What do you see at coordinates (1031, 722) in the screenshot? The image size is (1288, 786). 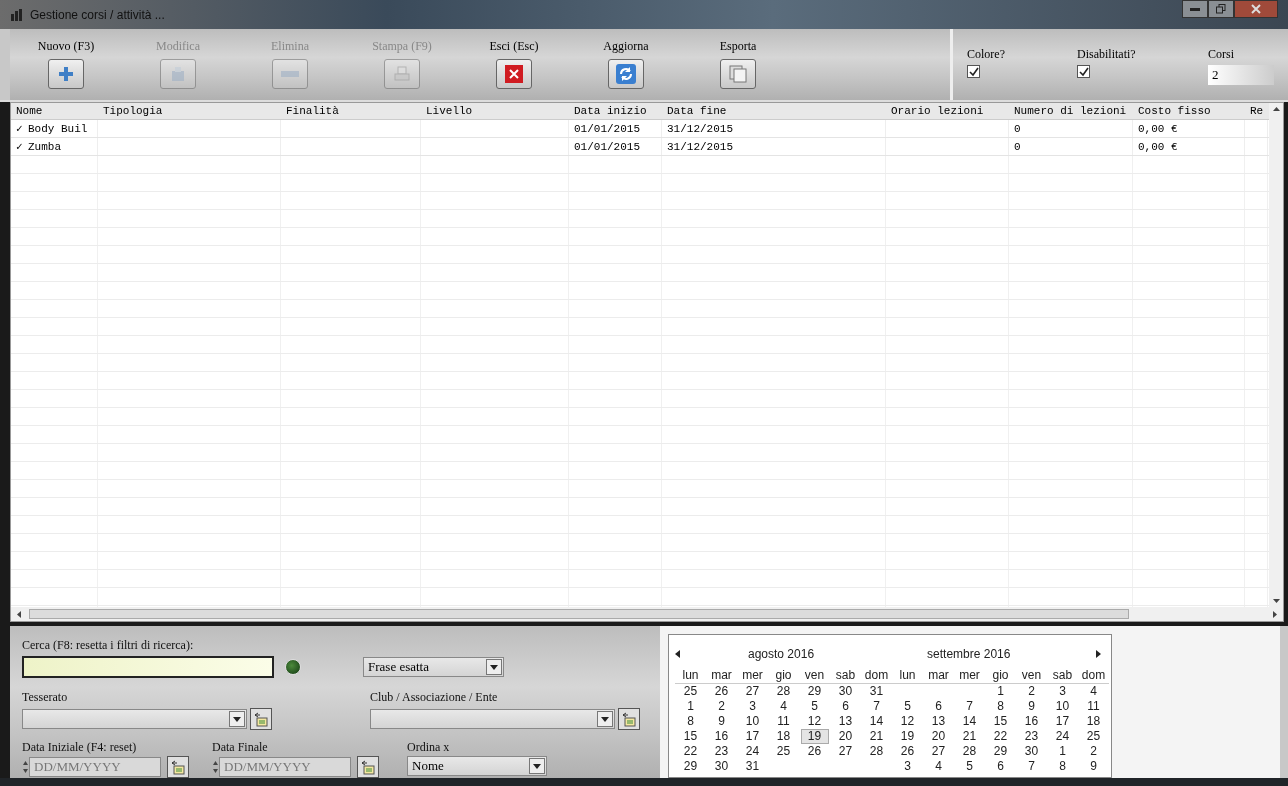 I see `calendar-day: 16` at bounding box center [1031, 722].